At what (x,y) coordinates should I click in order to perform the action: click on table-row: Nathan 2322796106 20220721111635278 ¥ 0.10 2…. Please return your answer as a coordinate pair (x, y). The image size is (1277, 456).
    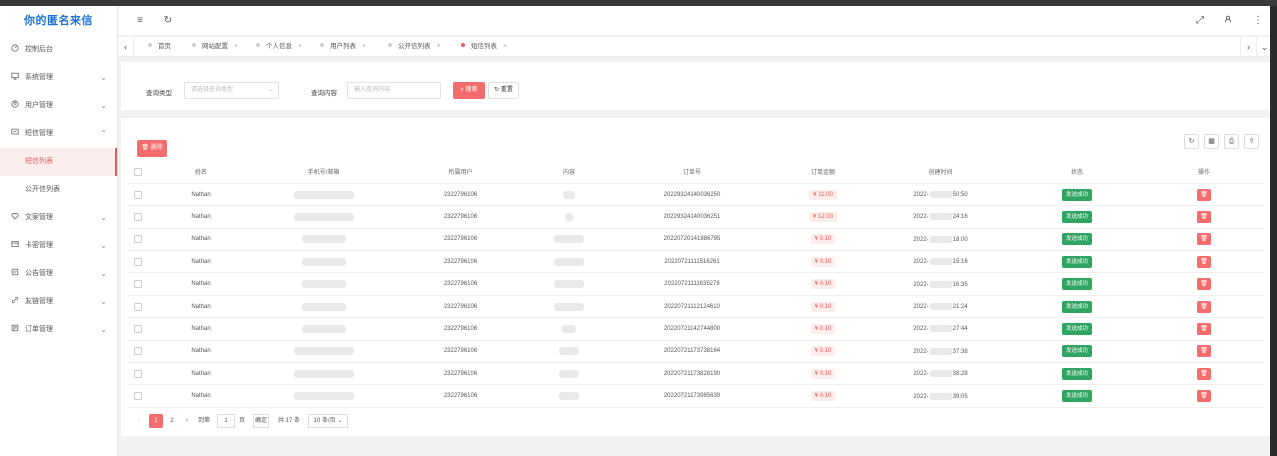
    Looking at the image, I should click on (696, 284).